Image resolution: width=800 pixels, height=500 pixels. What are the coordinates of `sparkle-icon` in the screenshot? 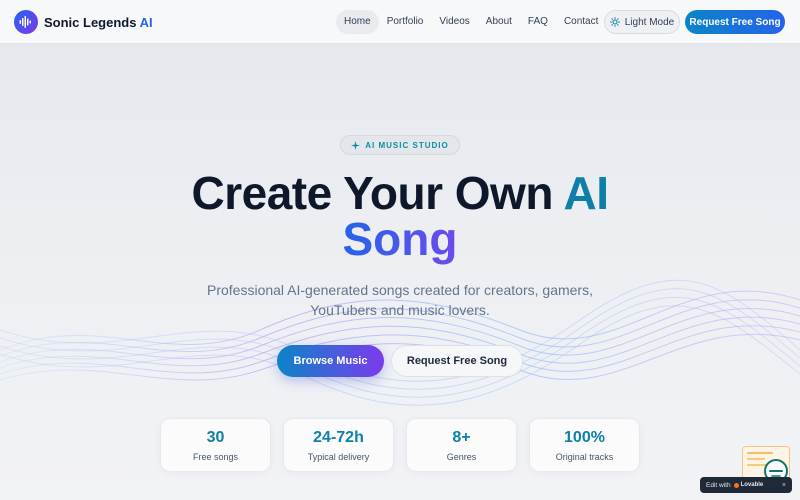 It's located at (356, 145).